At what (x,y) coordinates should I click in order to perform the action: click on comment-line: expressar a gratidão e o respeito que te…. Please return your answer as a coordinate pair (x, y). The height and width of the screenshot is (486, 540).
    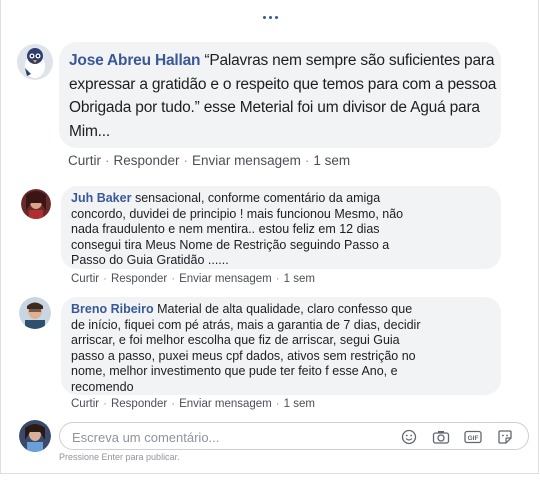
    Looking at the image, I should click on (283, 84).